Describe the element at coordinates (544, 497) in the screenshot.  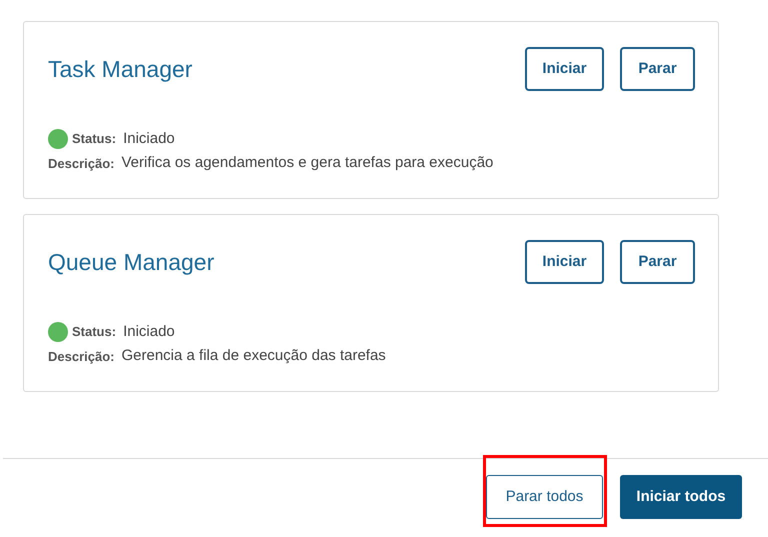
I see `stop-all-button: Parar todos` at that location.